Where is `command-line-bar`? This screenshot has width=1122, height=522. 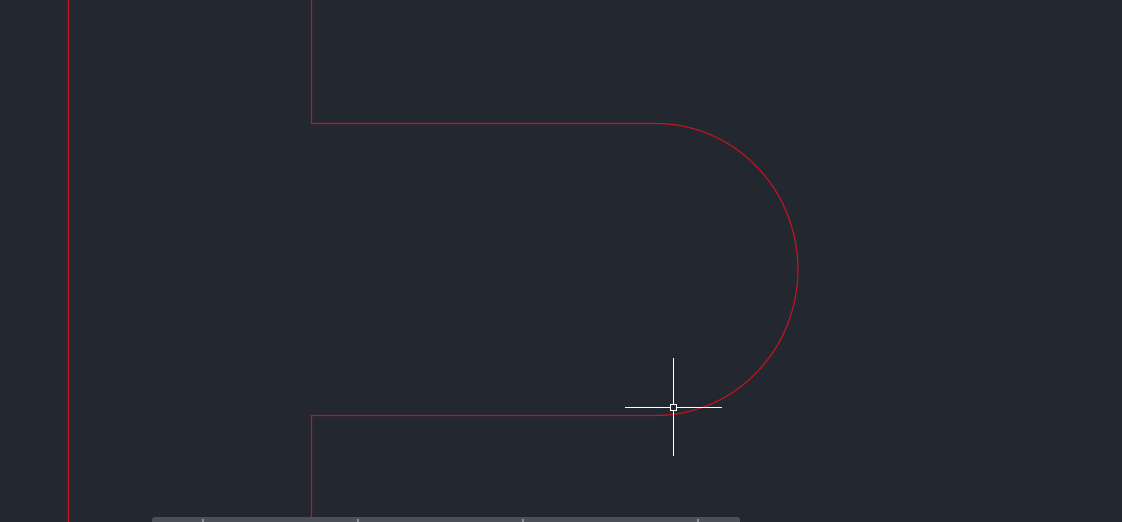 command-line-bar is located at coordinates (446, 519).